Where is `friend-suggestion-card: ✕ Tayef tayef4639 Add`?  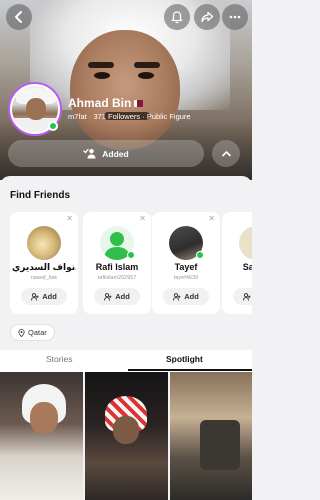 friend-suggestion-card: ✕ Tayef tayef4639 Add is located at coordinates (186, 263).